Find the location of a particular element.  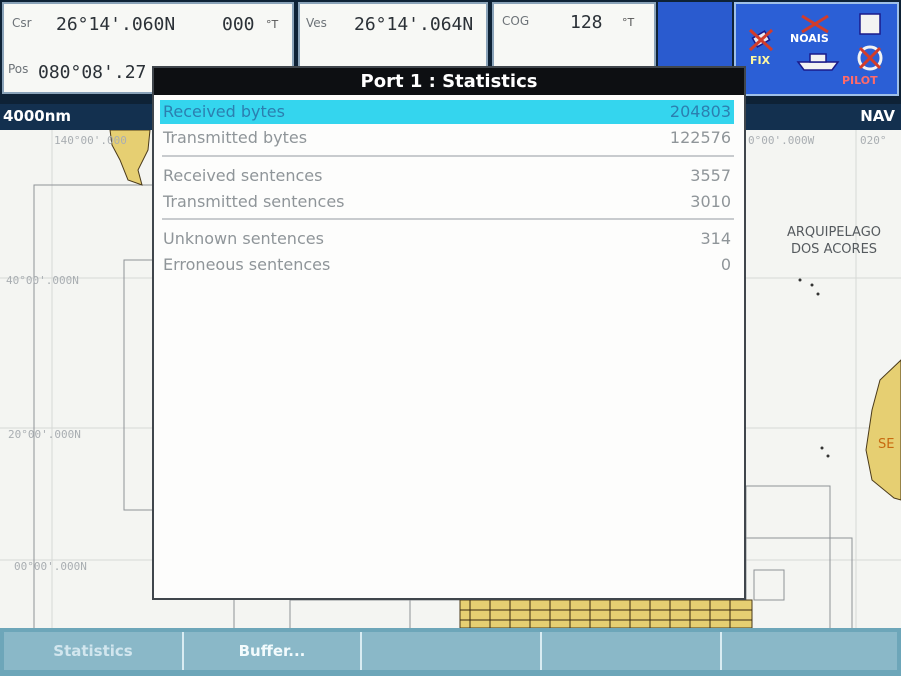

stat-value: 0 is located at coordinates (725, 264).